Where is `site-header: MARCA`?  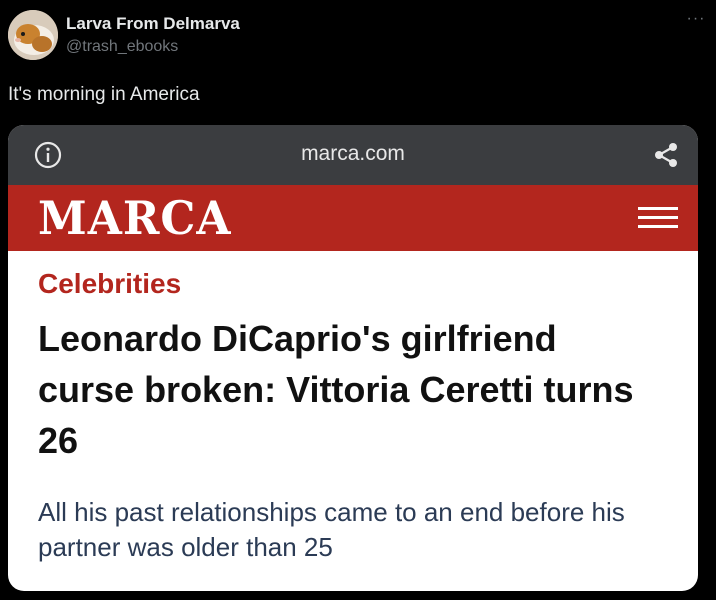
site-header: MARCA is located at coordinates (353, 218).